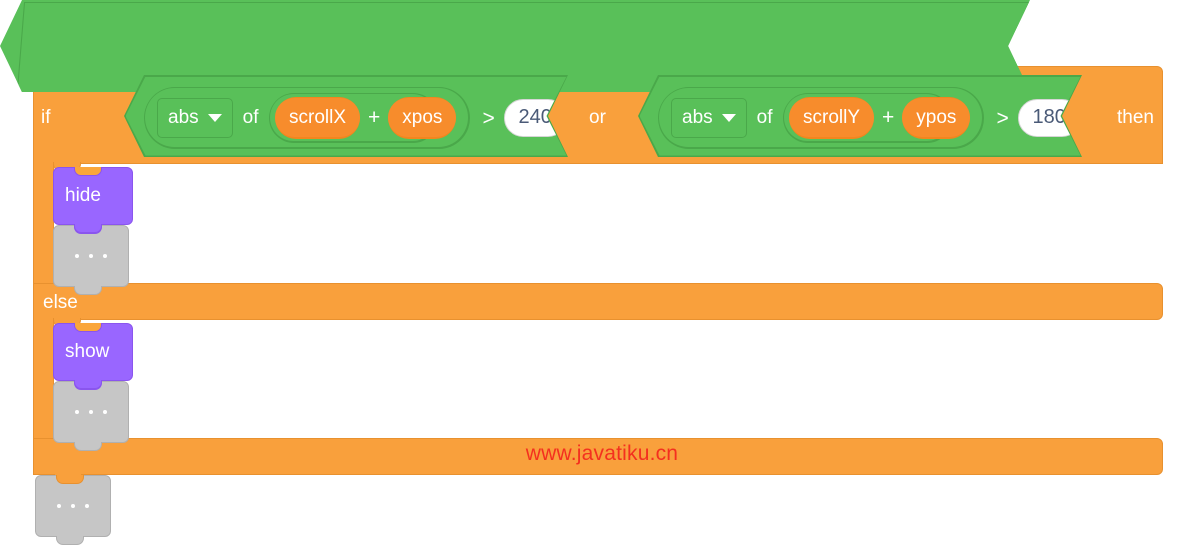 This screenshot has width=1204, height=556. I want to click on abs-dropdown-label: abs, so click(183, 117).